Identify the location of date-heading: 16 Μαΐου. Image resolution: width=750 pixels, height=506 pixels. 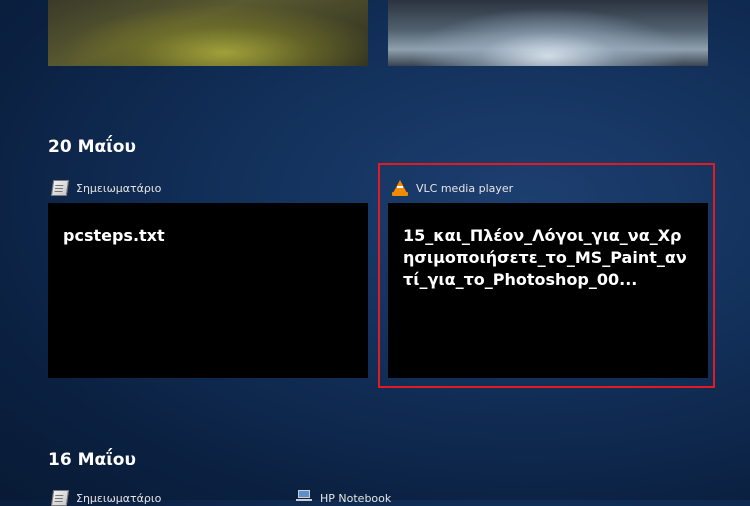
(92, 460).